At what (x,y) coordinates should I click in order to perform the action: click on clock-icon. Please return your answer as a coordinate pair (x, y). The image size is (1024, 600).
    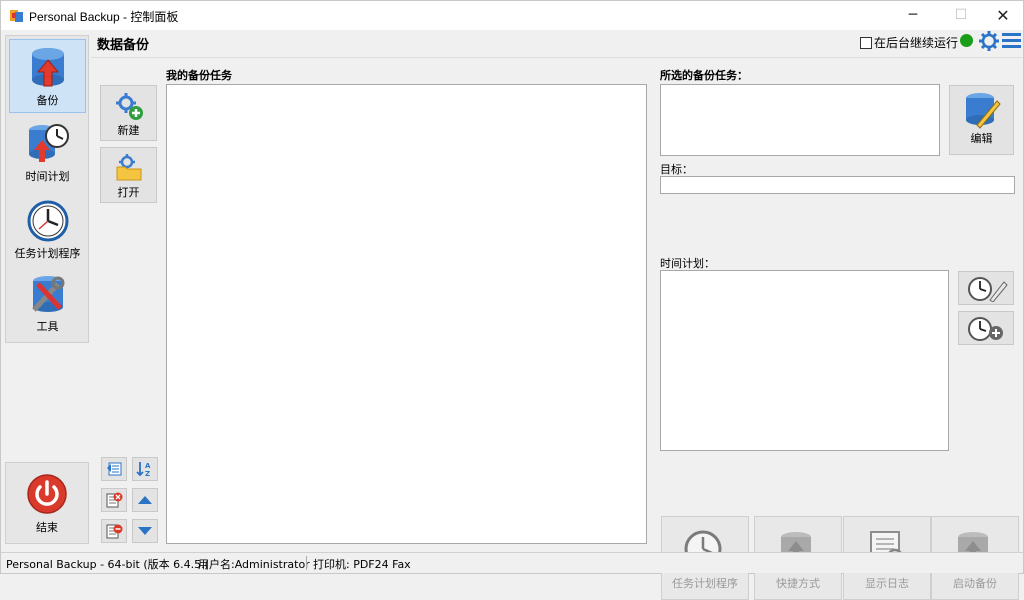
    Looking at the image, I should click on (47, 221).